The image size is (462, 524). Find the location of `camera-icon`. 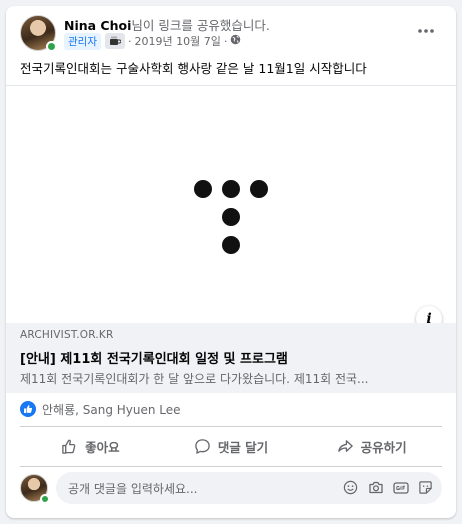

camera-icon is located at coordinates (375, 487).